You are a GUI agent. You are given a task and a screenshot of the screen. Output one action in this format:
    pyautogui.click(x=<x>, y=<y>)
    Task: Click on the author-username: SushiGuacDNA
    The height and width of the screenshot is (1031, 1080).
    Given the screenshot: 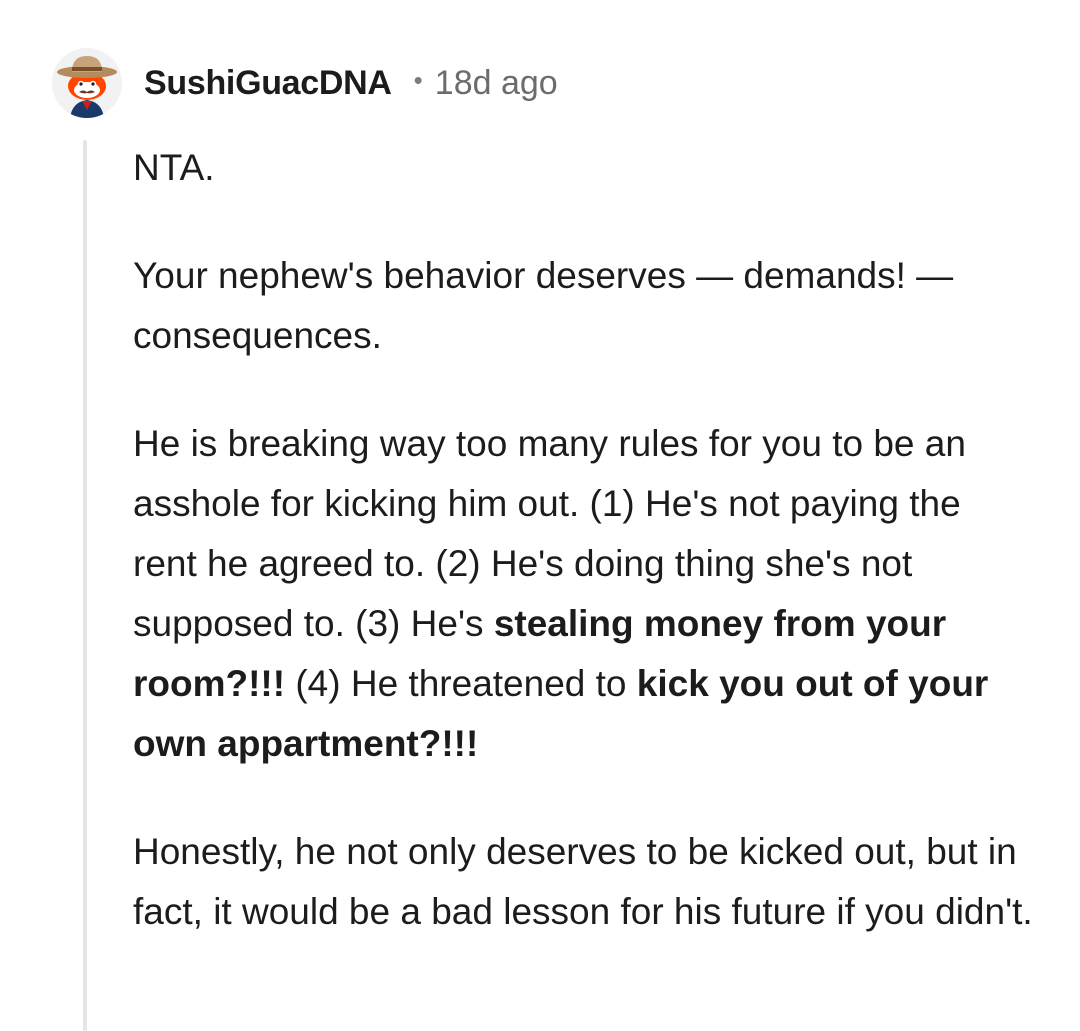 What is the action you would take?
    pyautogui.click(x=268, y=83)
    